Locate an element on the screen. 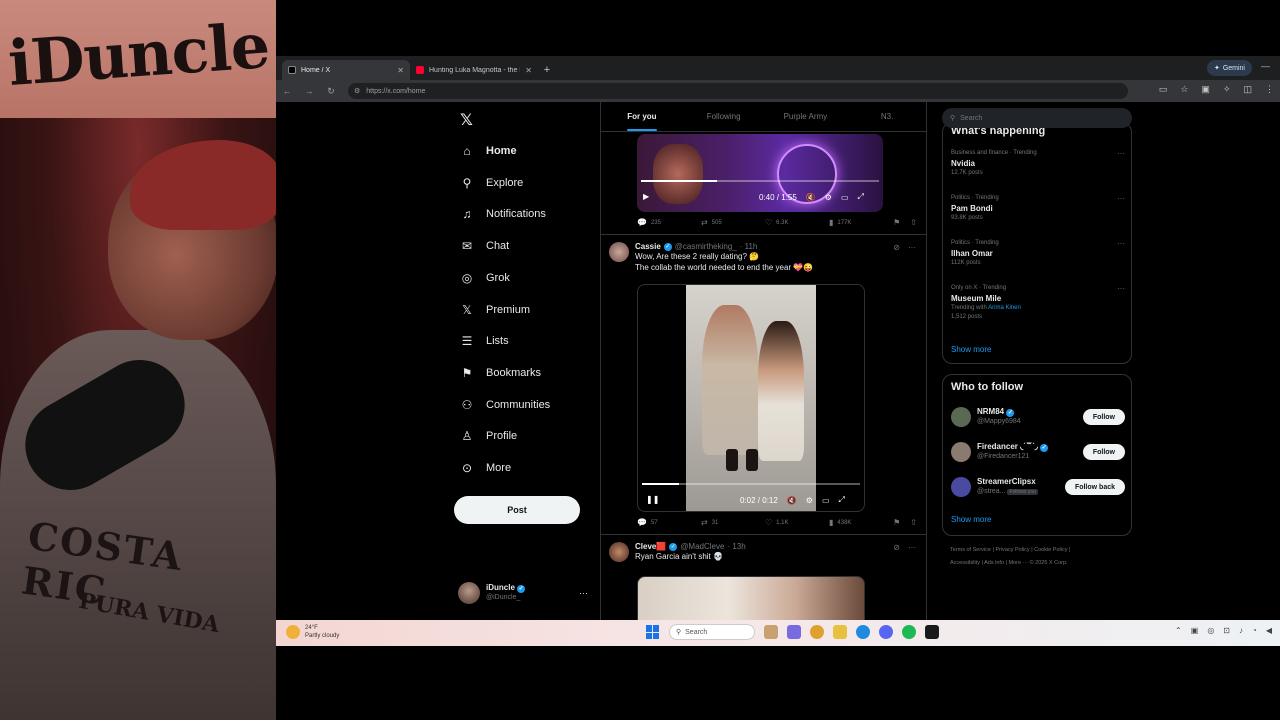 The image size is (1280, 720). tweet-author-name: Cassie is located at coordinates (648, 246).